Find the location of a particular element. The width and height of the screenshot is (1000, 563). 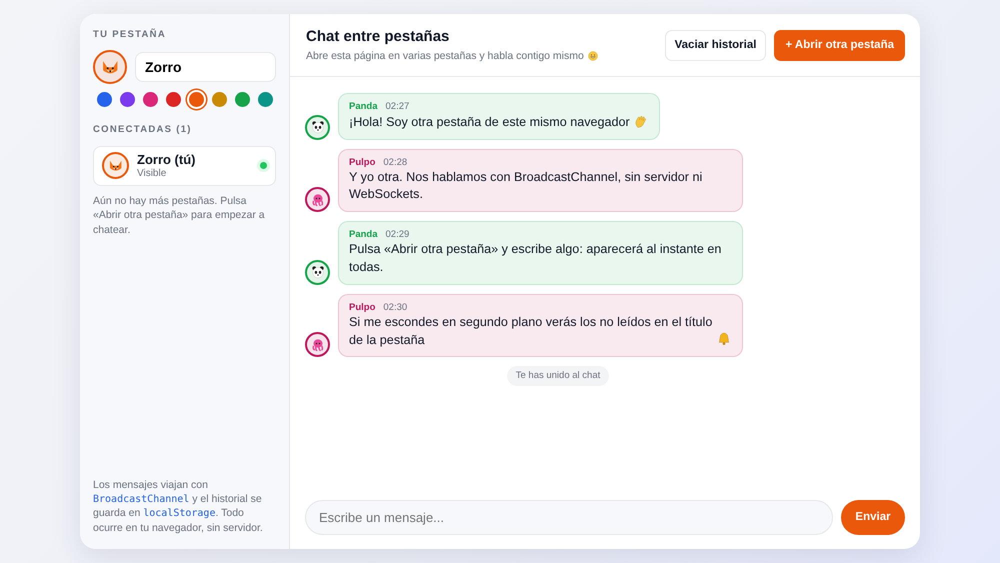

empty-hint: Aún no hay más pestañas. Pulsa «Abrir otra pestaña» para empezar a chatear. is located at coordinates (179, 215).